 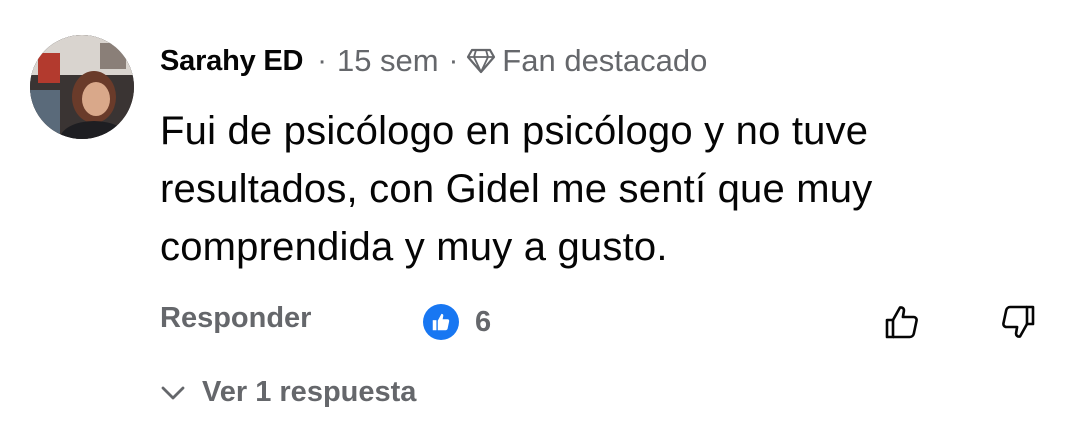 I want to click on diamond-icon, so click(x=481, y=61).